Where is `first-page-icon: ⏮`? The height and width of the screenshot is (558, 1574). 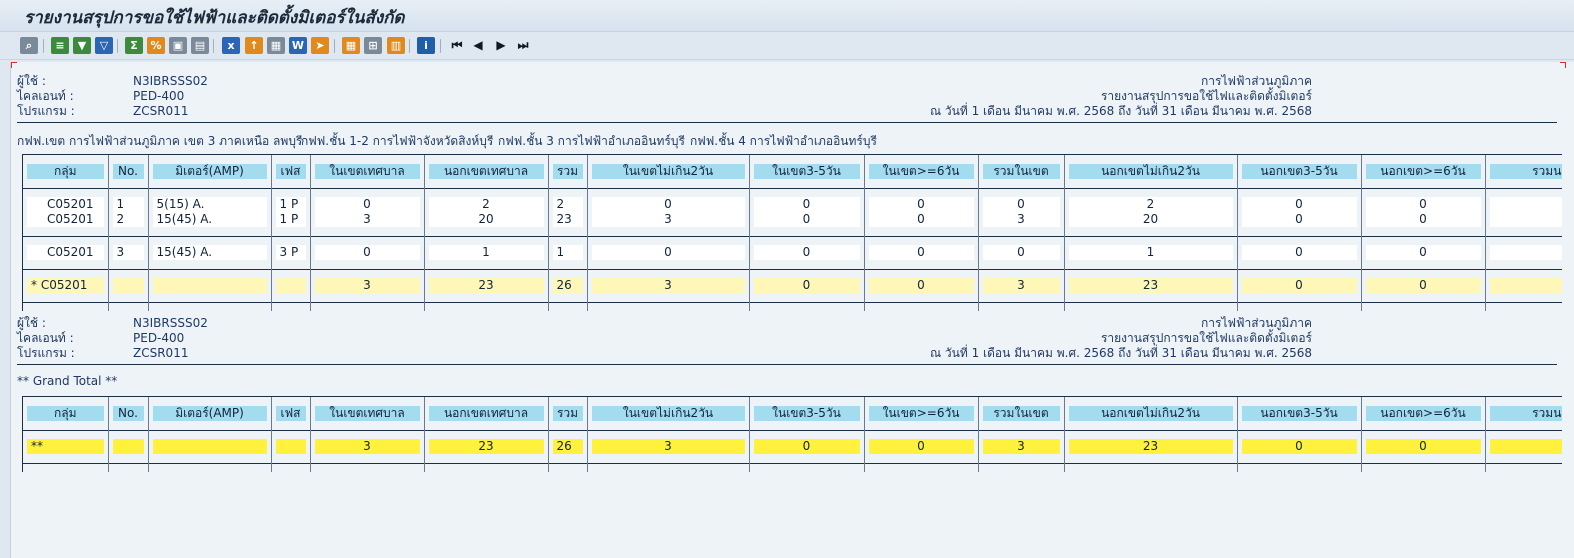 first-page-icon: ⏮ is located at coordinates (457, 45).